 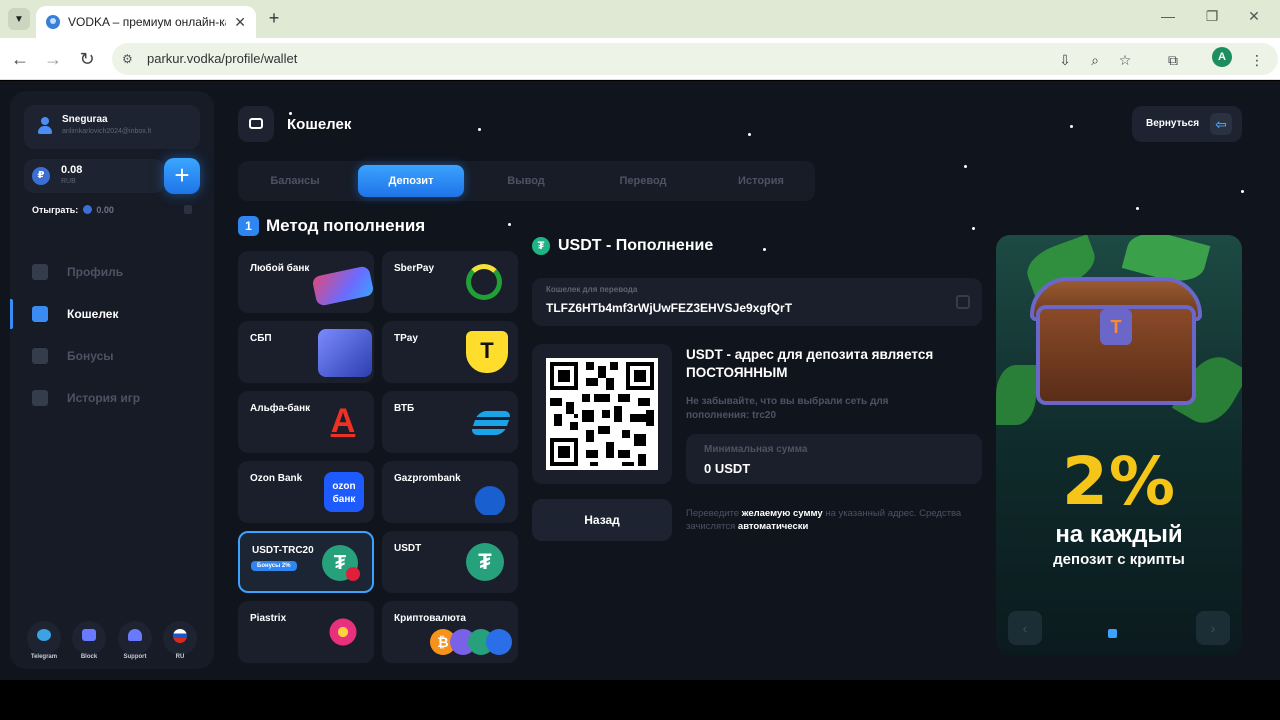 I want to click on method-name: USDT-TRC20, so click(x=283, y=550).